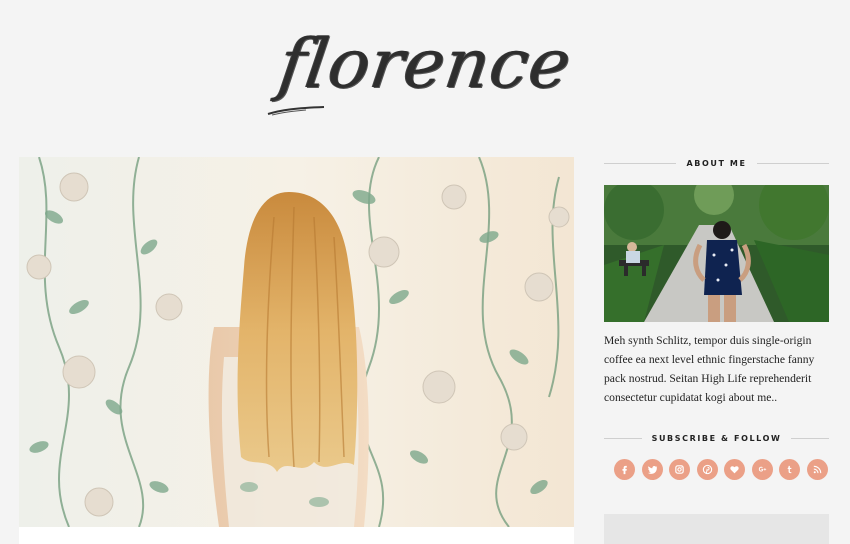 This screenshot has width=850, height=544. Describe the element at coordinates (762, 469) in the screenshot. I see `google-plus-icon` at that location.